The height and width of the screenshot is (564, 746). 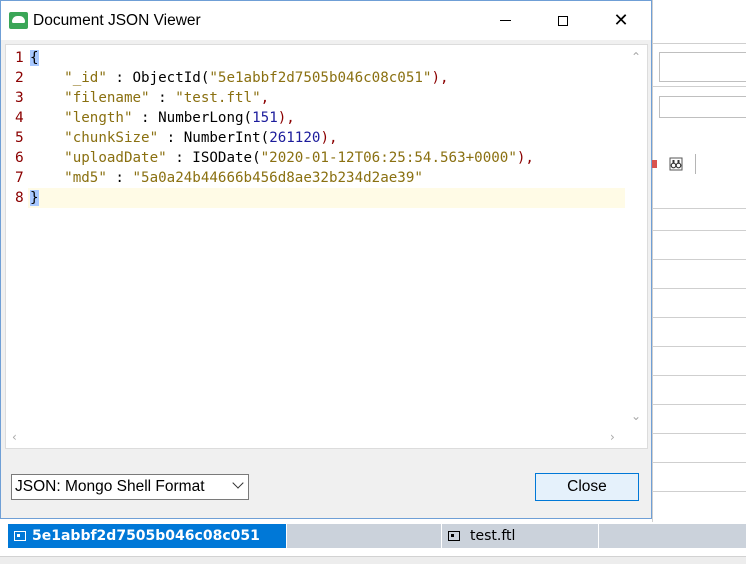 I want to click on background-side-panel, so click(x=699, y=261).